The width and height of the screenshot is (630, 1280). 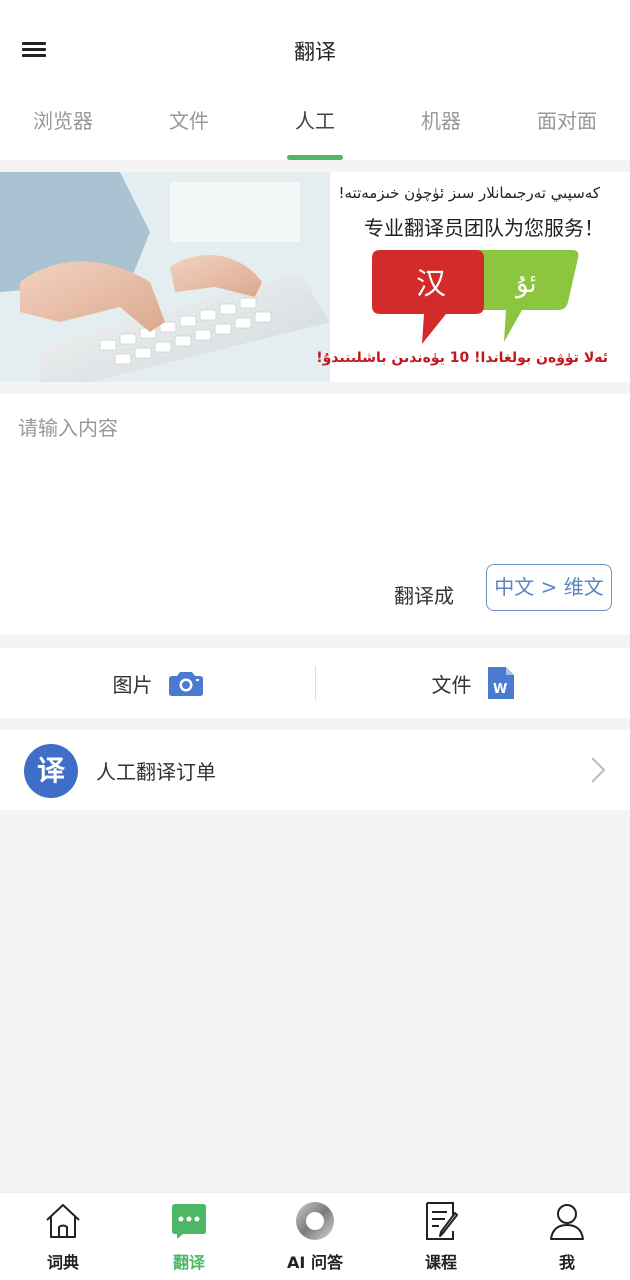 What do you see at coordinates (442, 1221) in the screenshot?
I see `notebook-pen-icon` at bounding box center [442, 1221].